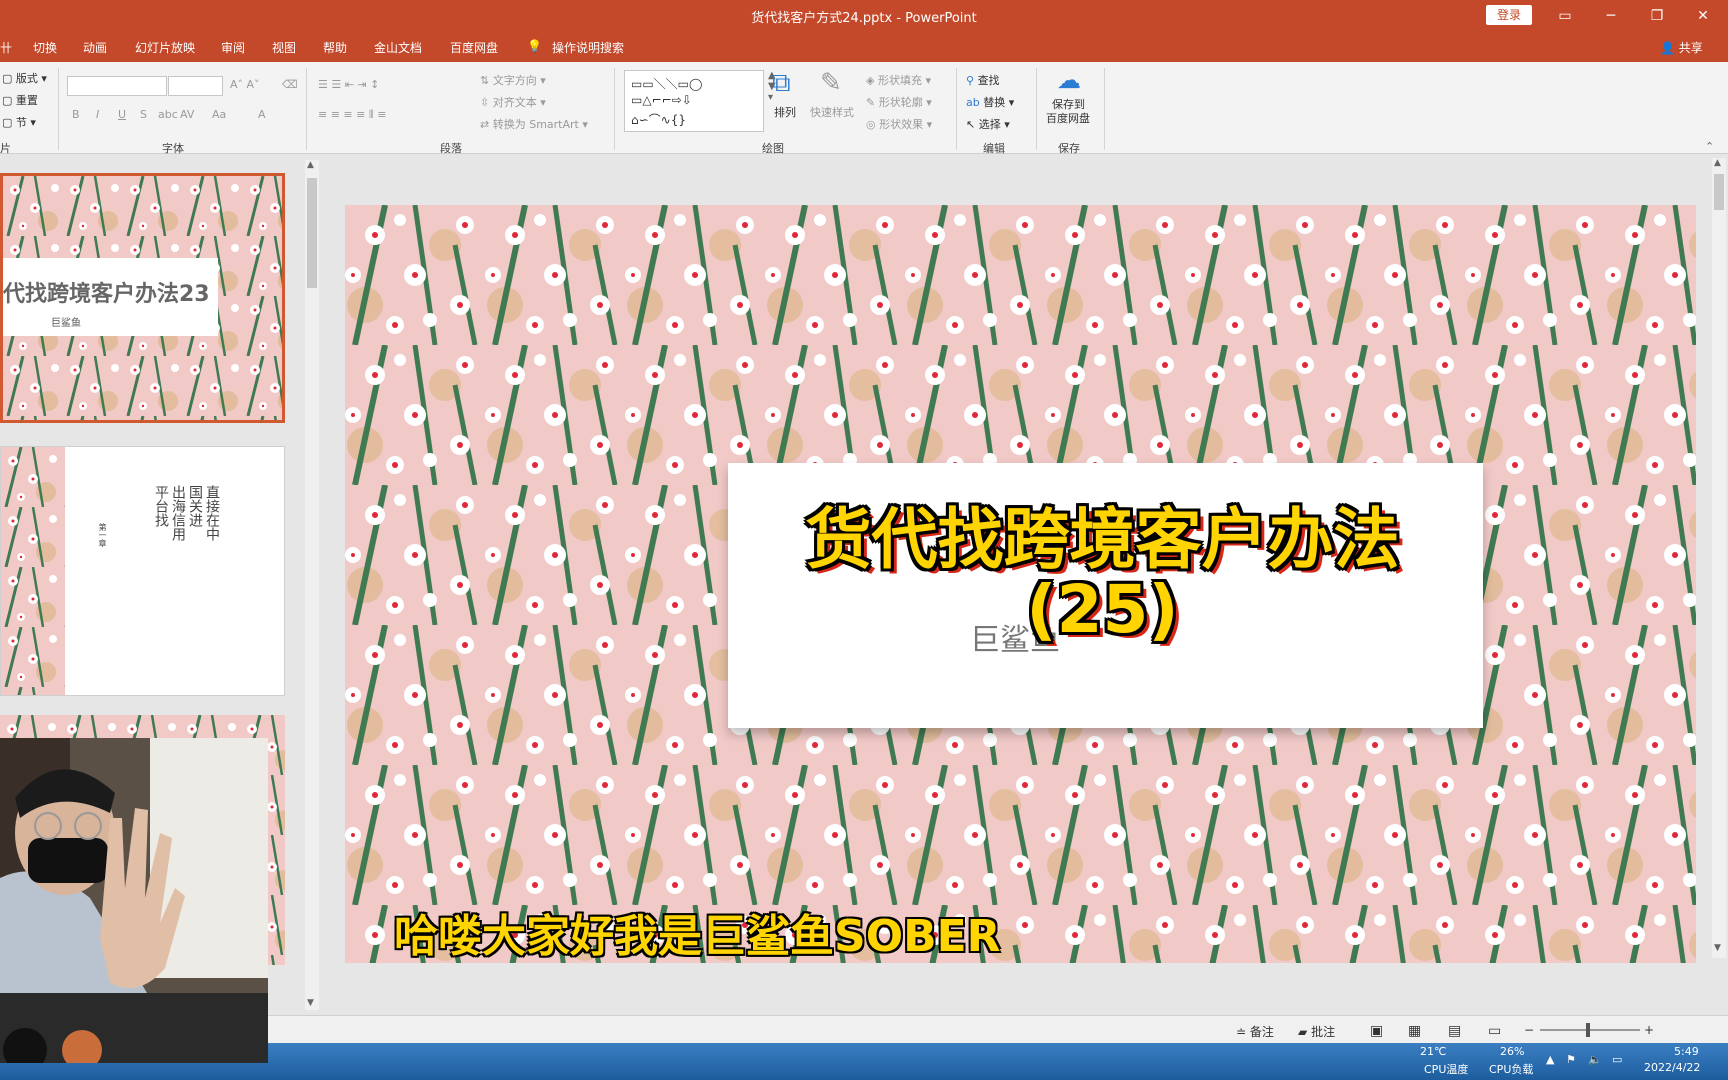 The image size is (1728, 1080). What do you see at coordinates (513, 102) in the screenshot?
I see `align-text-button: ⇳ 对齐文本 ▾` at bounding box center [513, 102].